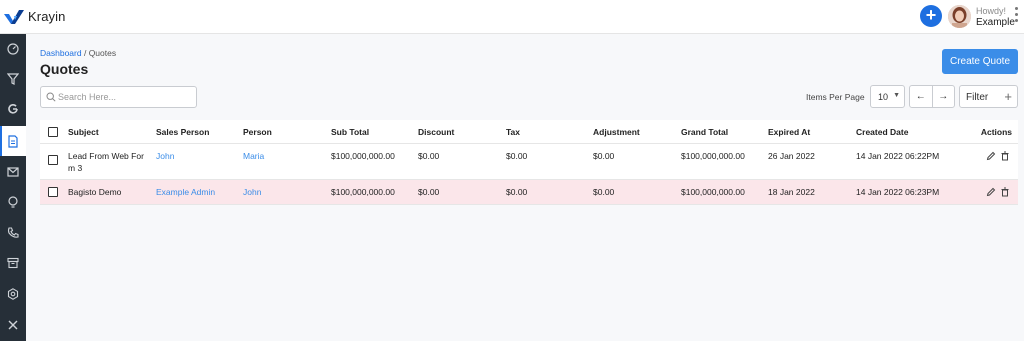 The image size is (1024, 341). What do you see at coordinates (1016, 17) in the screenshot?
I see `more-menu-icon` at bounding box center [1016, 17].